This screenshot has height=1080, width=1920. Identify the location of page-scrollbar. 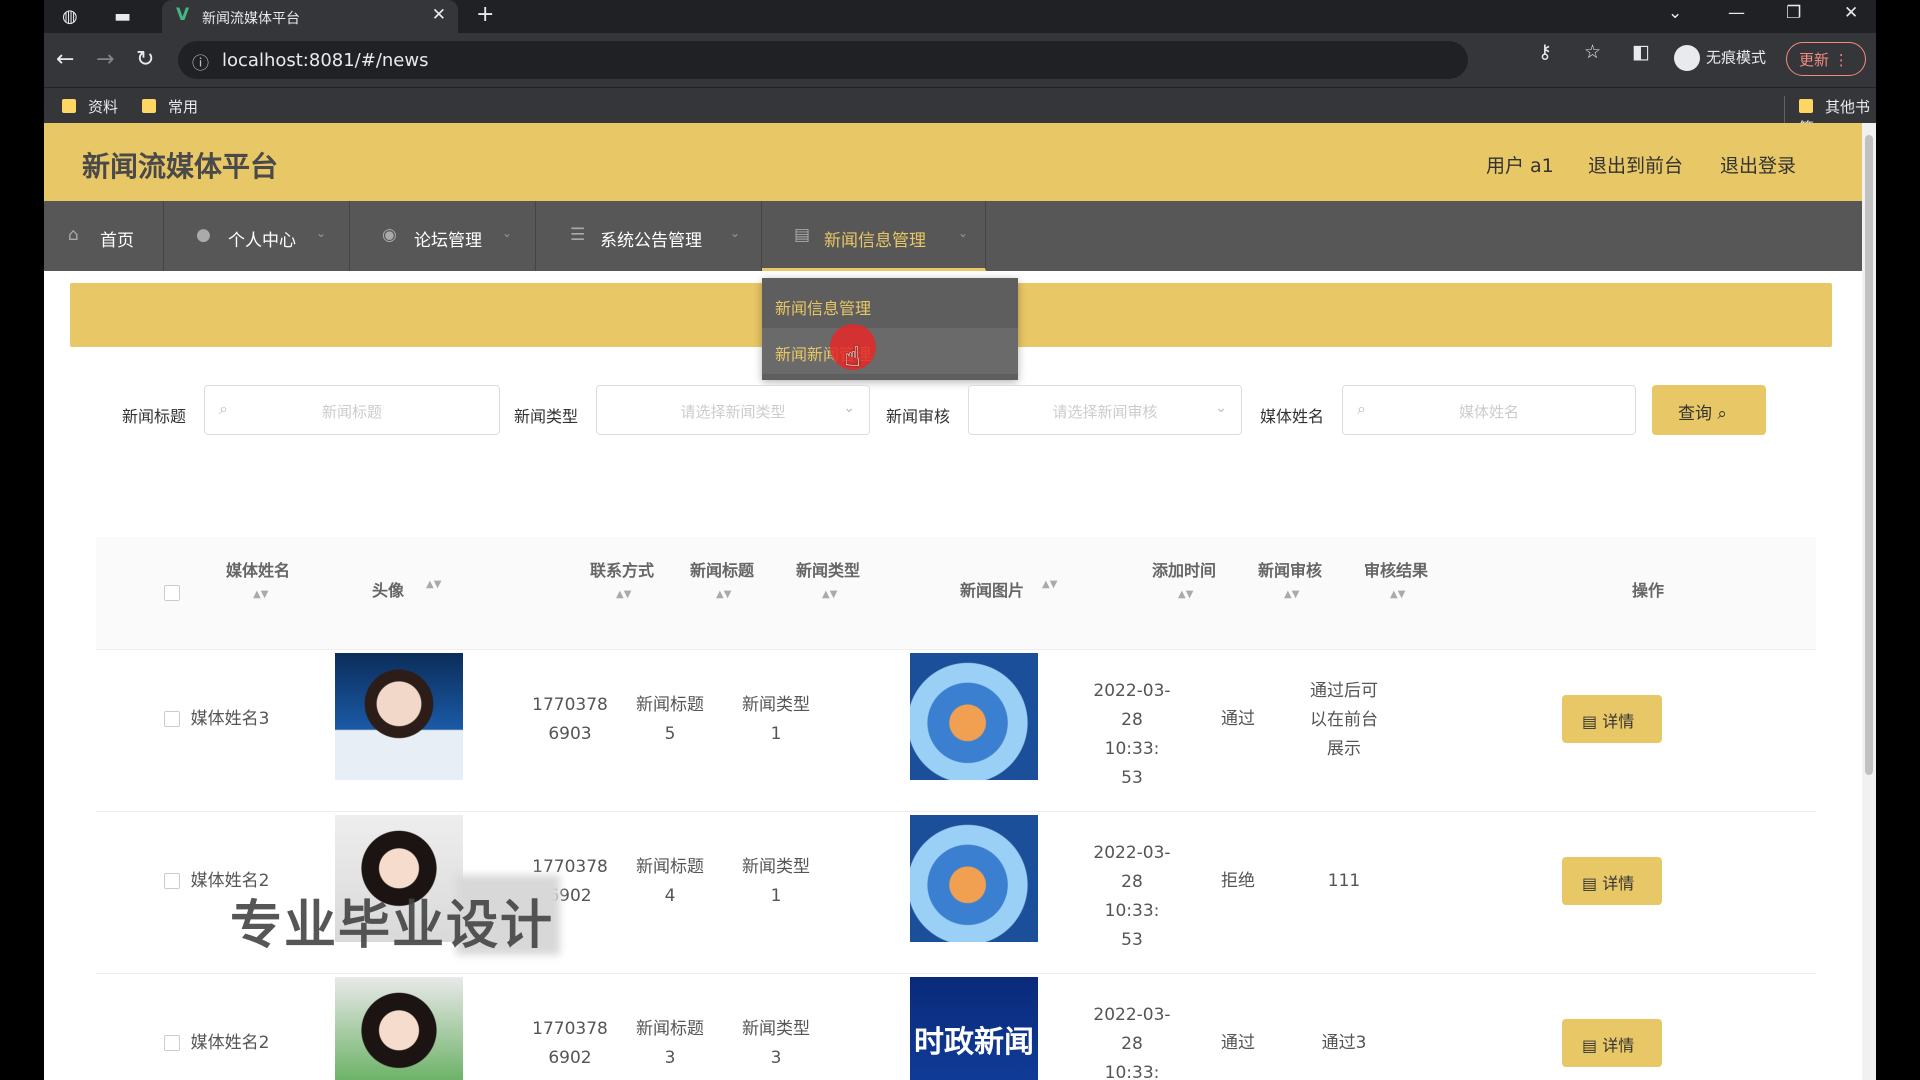
(1869, 601).